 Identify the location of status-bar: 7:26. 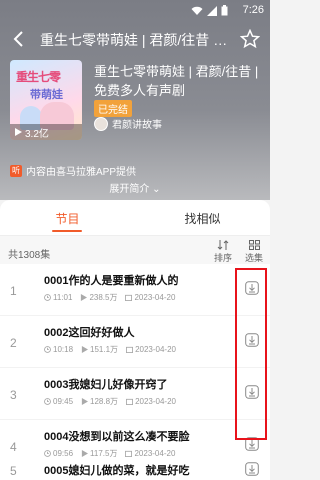
(135, 11).